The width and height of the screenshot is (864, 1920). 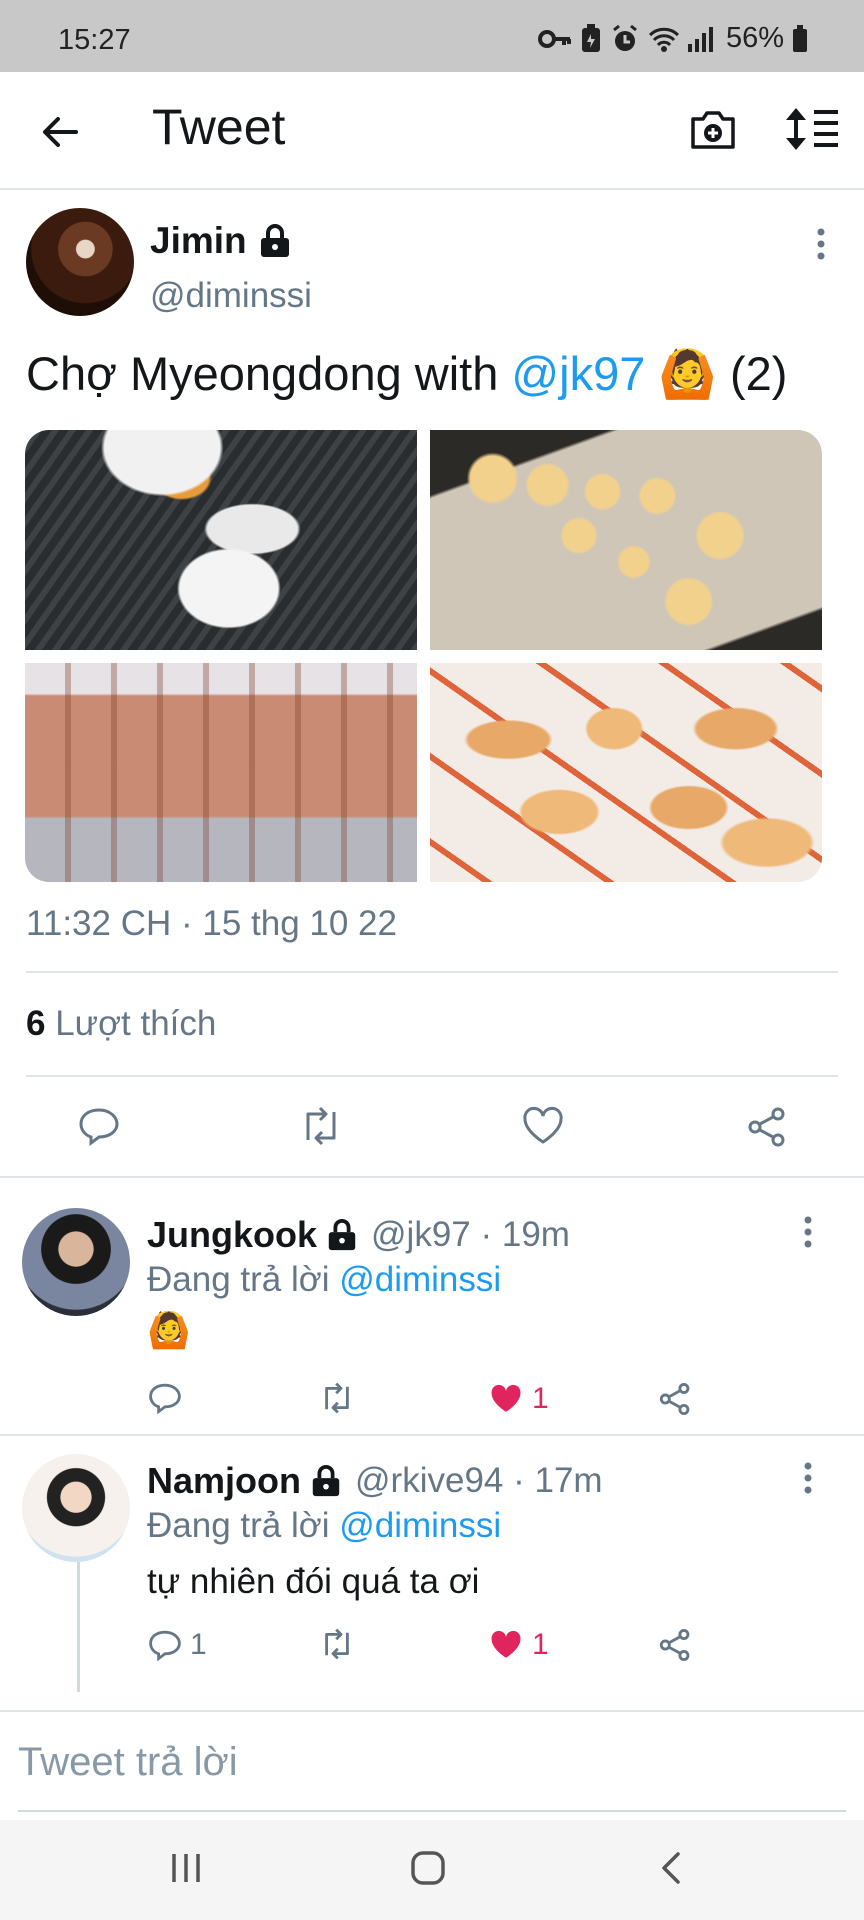 What do you see at coordinates (800, 38) in the screenshot?
I see `battery-icon` at bounding box center [800, 38].